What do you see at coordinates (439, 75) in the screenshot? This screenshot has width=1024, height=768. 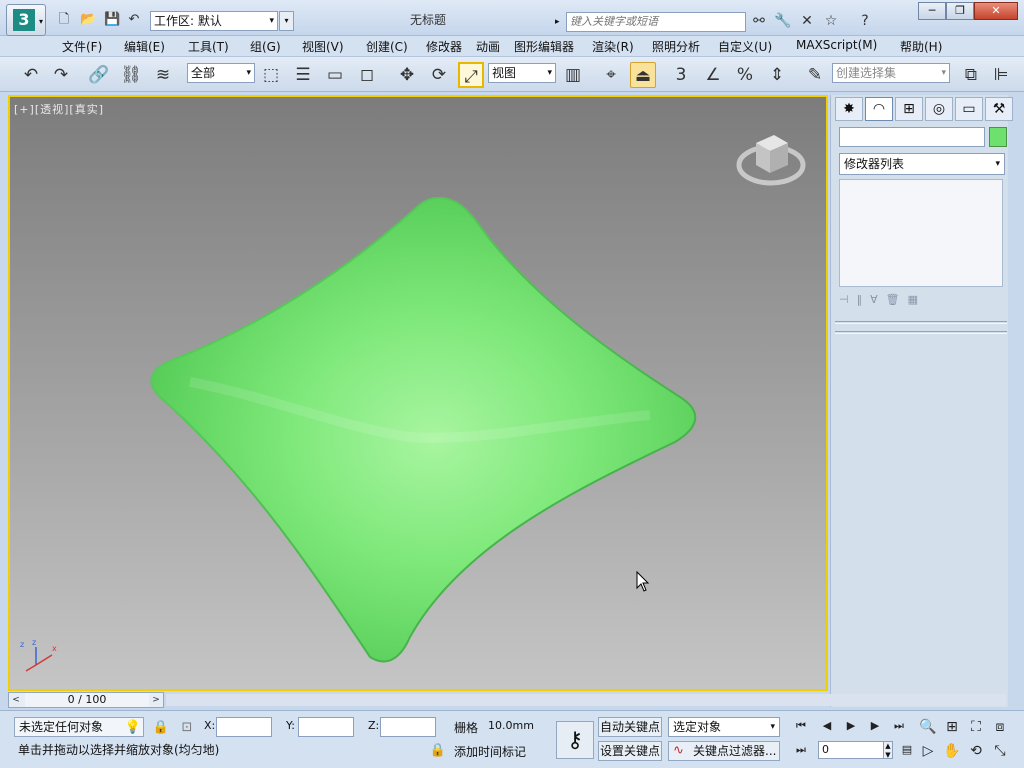 I see `select-and-rotate-icon: ⟳` at bounding box center [439, 75].